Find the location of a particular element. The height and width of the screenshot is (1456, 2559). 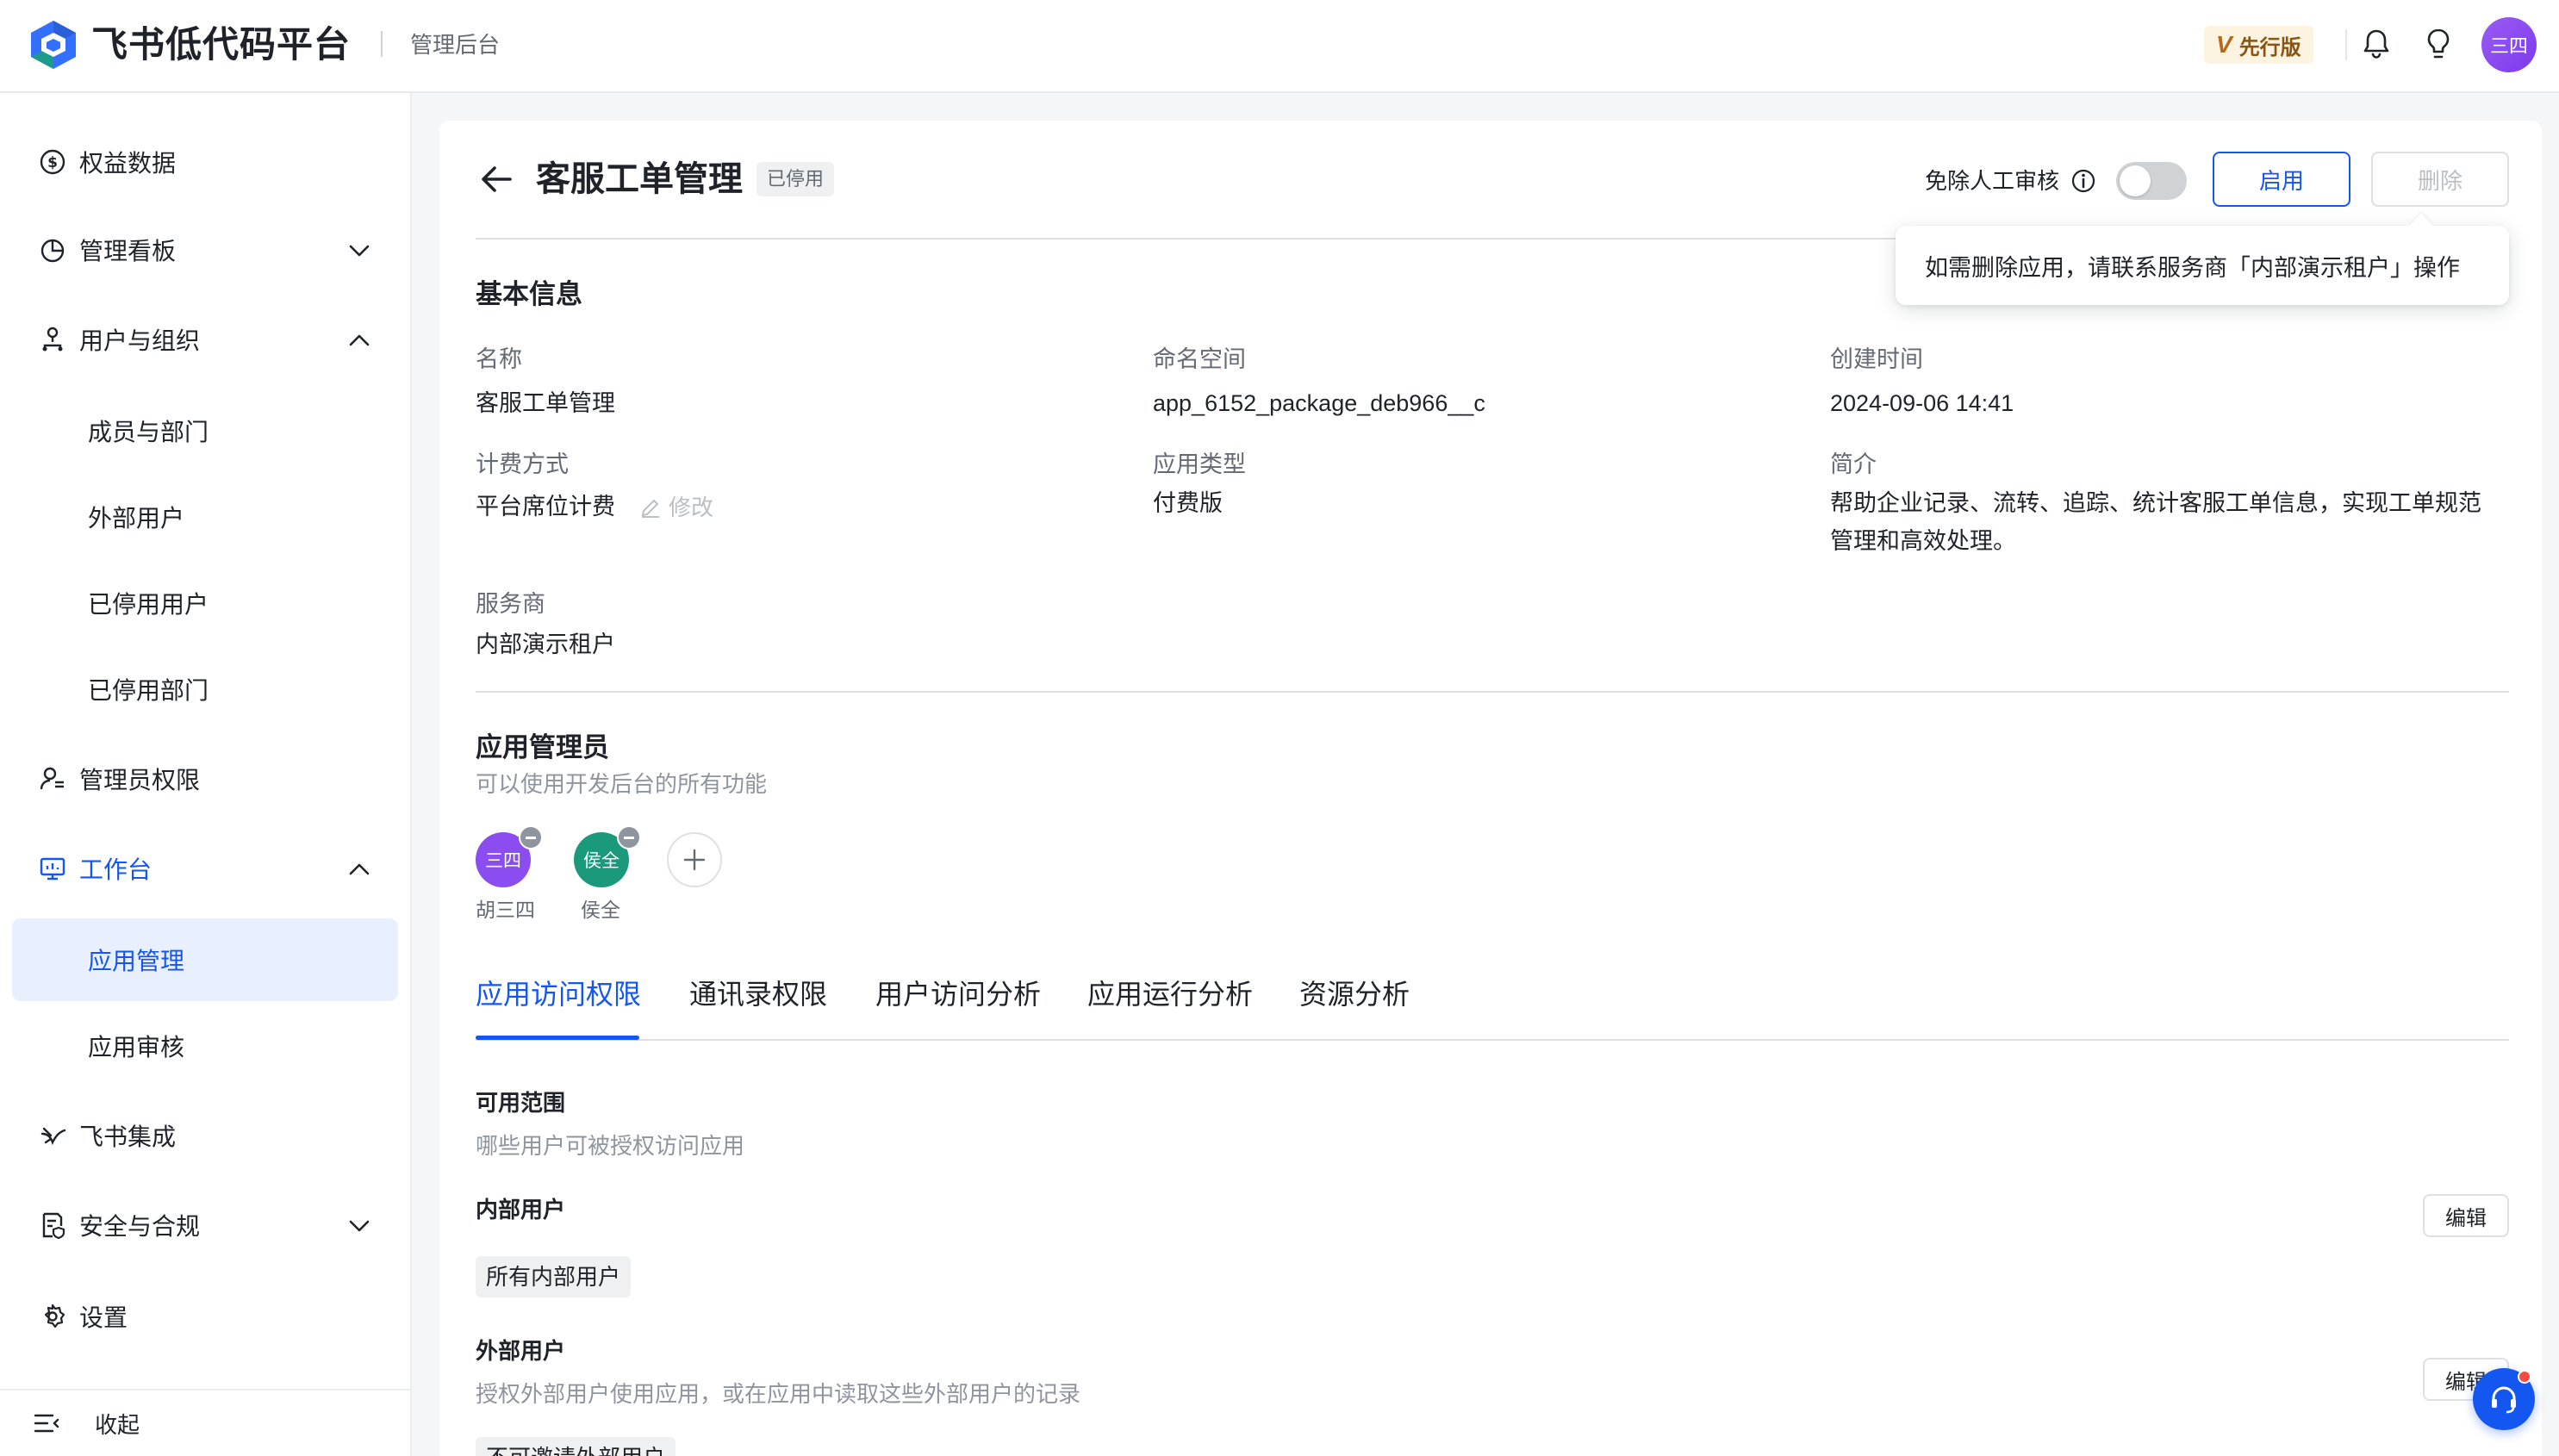

sidebar-item-benefits-data: $ 权益数据 is located at coordinates (205, 162).